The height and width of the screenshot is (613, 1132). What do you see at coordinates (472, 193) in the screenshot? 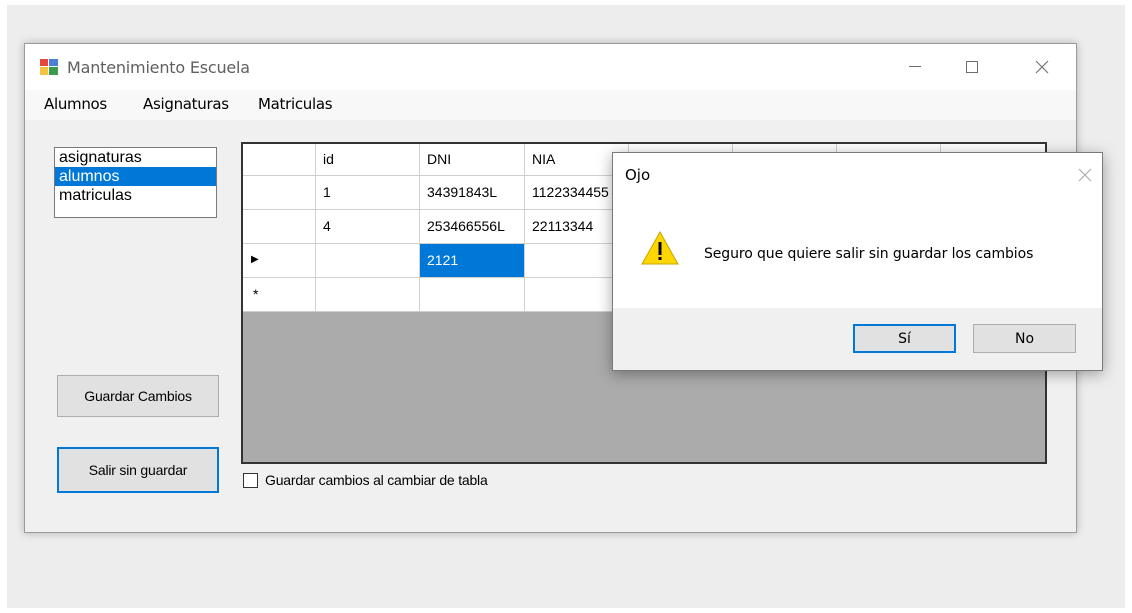
I see `cell-dni: 34391843L` at bounding box center [472, 193].